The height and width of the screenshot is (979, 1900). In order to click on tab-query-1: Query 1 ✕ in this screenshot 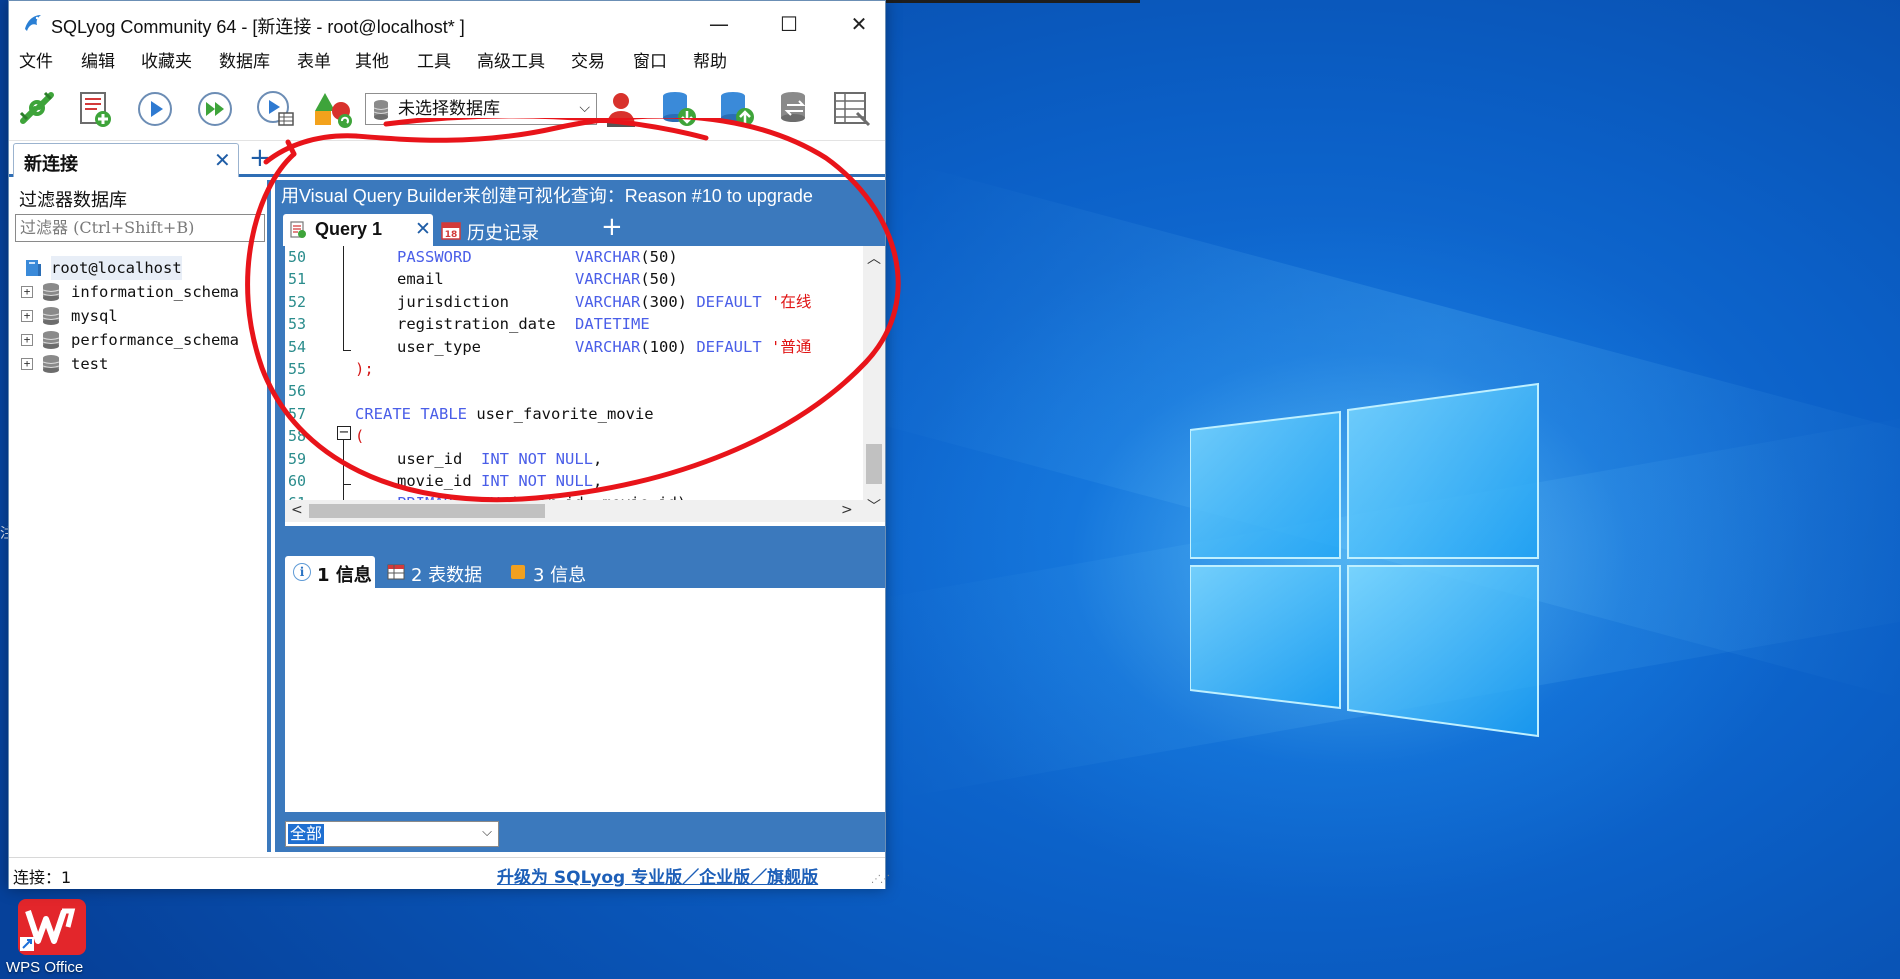, I will do `click(358, 230)`.